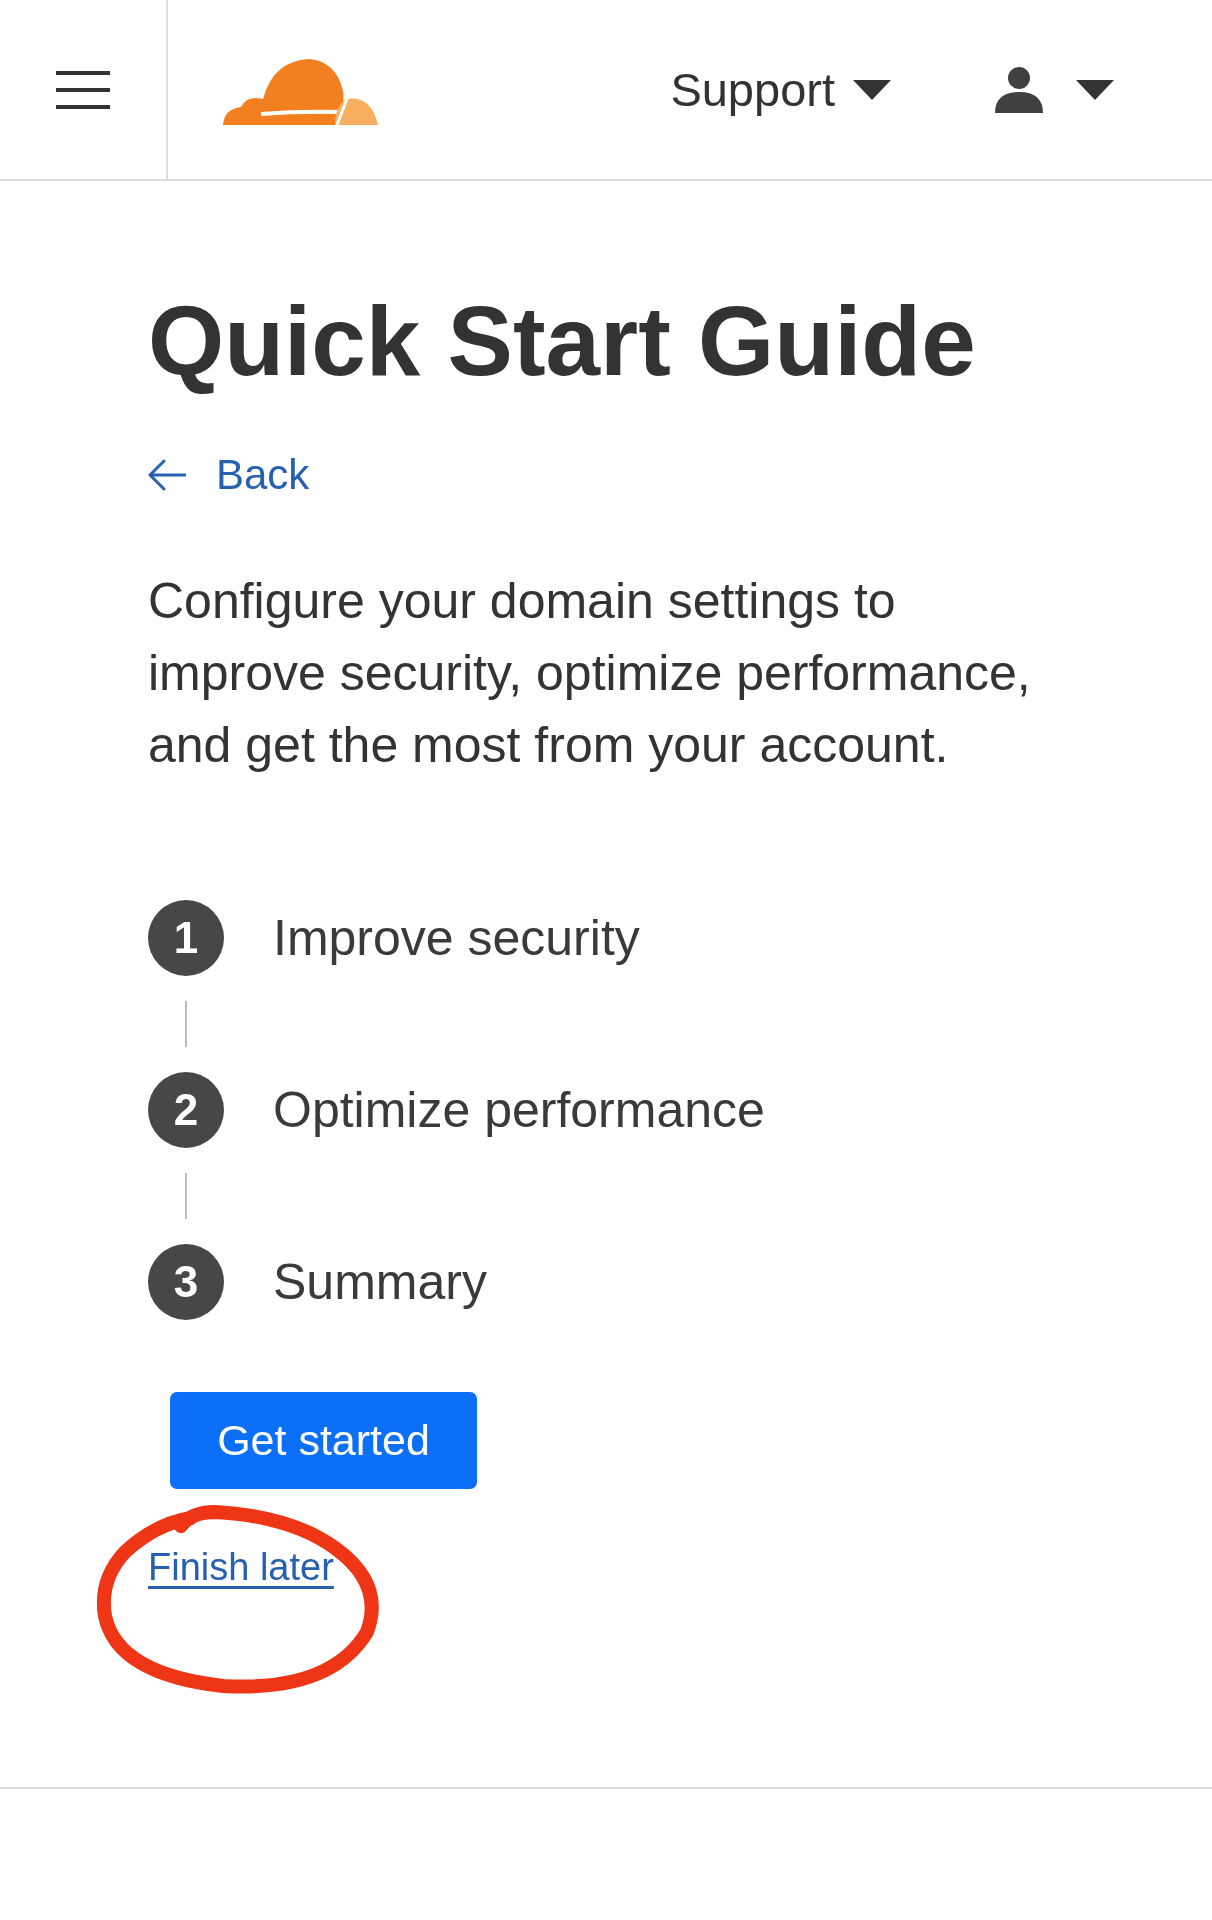 The image size is (1212, 1920). Describe the element at coordinates (167, 475) in the screenshot. I see `arrow-left-icon` at that location.